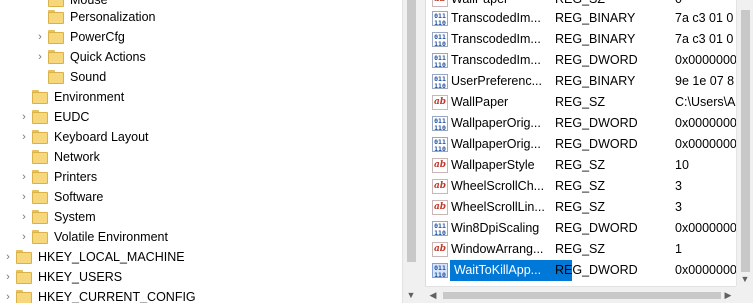 The height and width of the screenshot is (303, 753). Describe the element at coordinates (581, 102) in the screenshot. I see `value-row: ab WallPaper REG_SZ C:\Users\A` at that location.